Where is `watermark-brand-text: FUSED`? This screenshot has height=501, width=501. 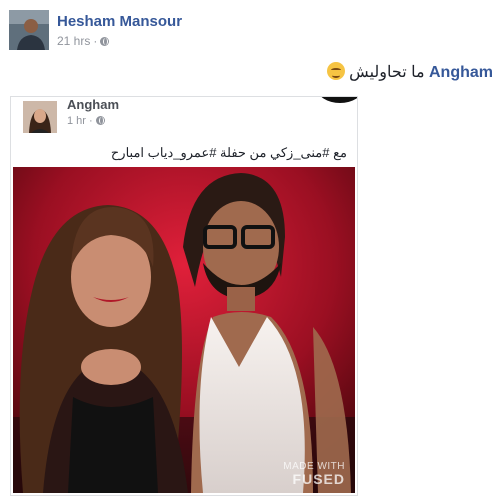
watermark-brand-text: FUSED is located at coordinates (318, 478).